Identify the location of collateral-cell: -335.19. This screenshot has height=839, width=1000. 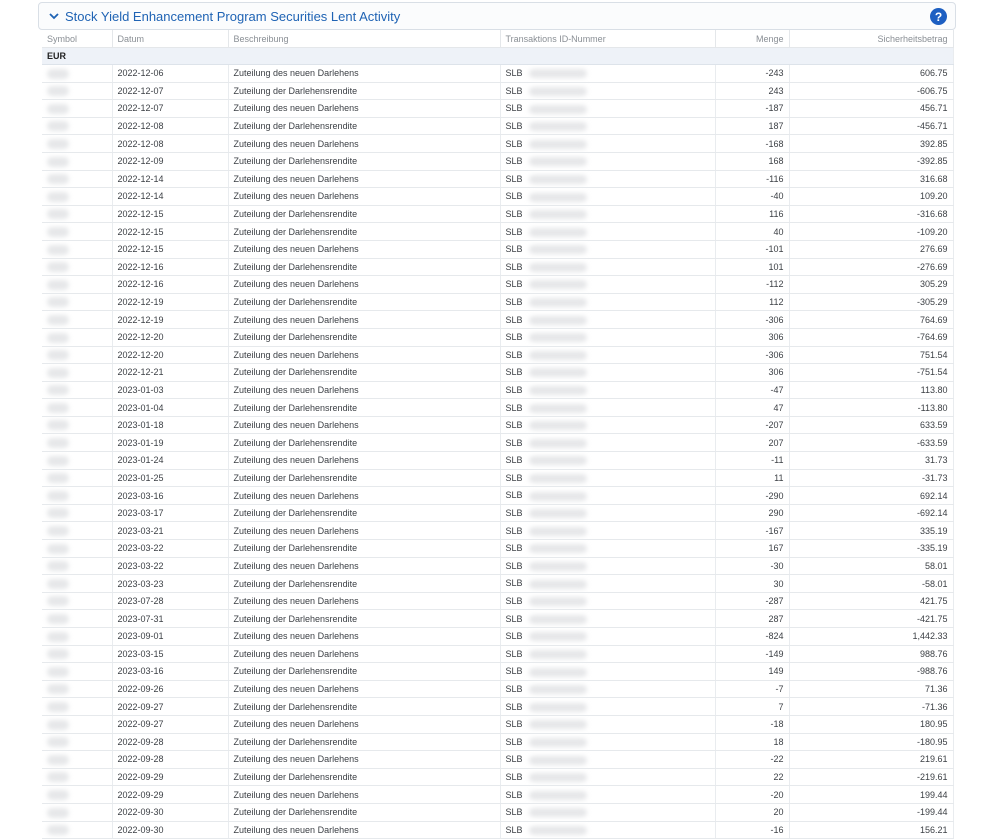
(871, 548).